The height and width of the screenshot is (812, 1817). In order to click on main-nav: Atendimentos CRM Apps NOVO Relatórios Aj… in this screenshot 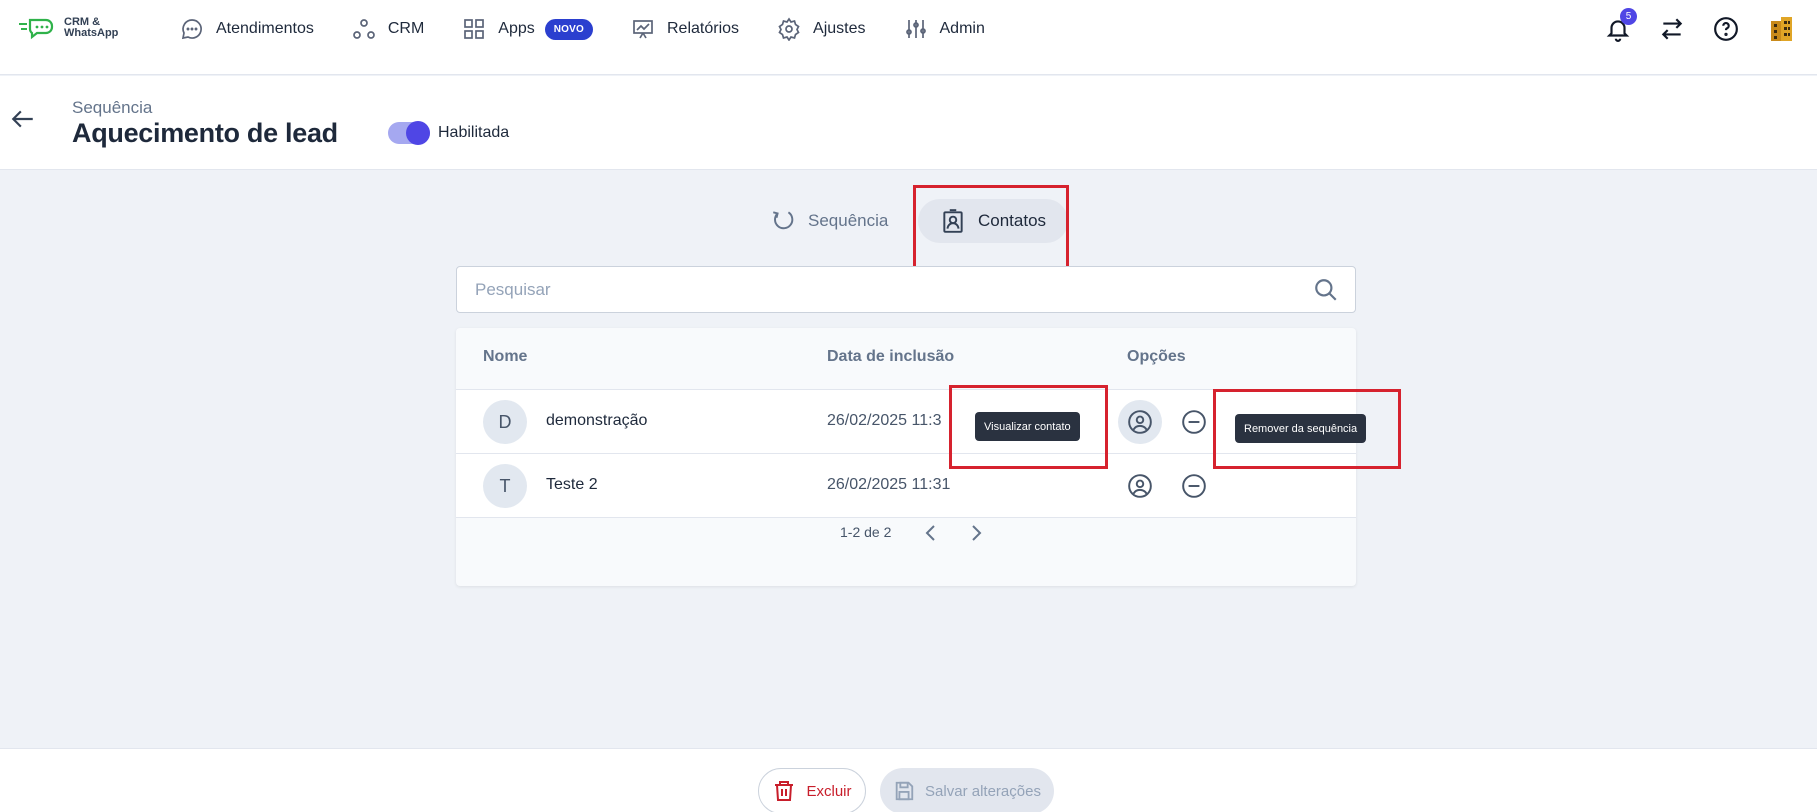, I will do `click(601, 29)`.